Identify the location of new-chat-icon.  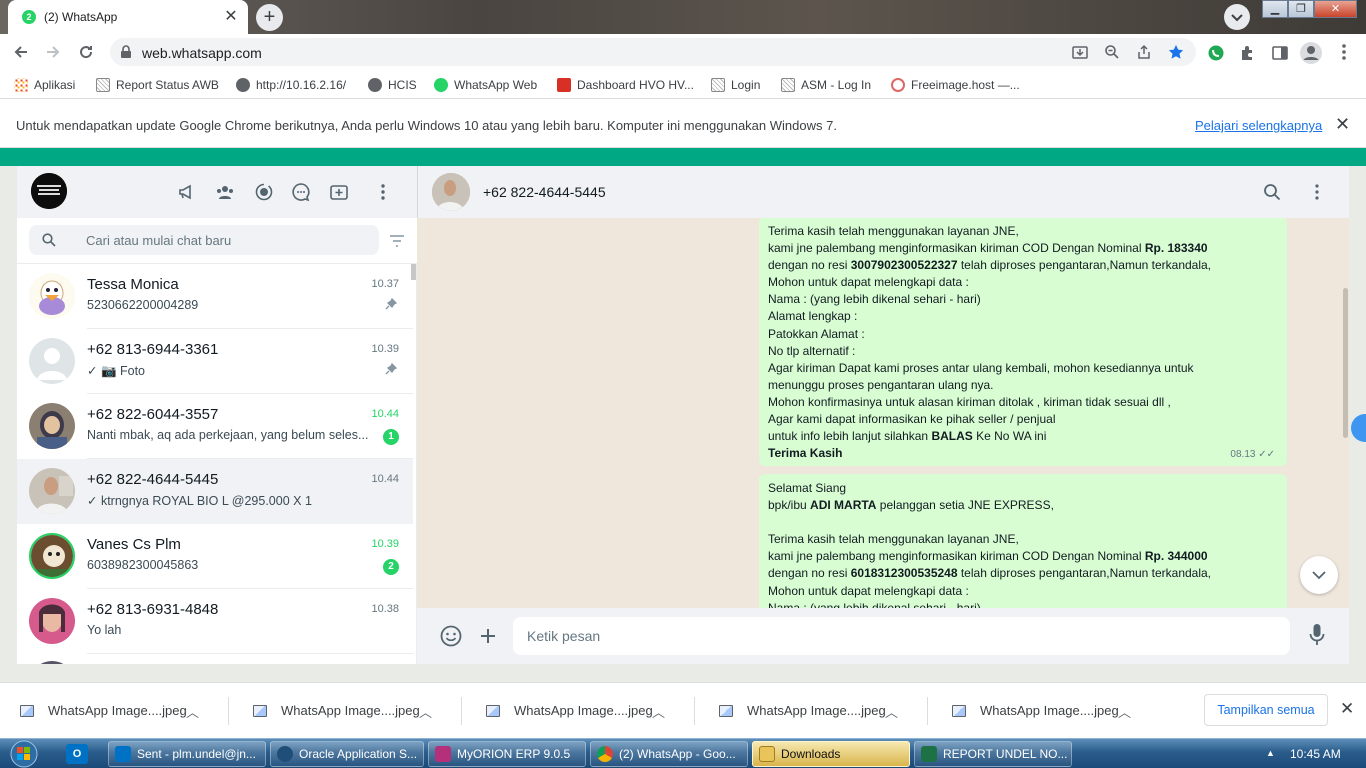
(339, 192).